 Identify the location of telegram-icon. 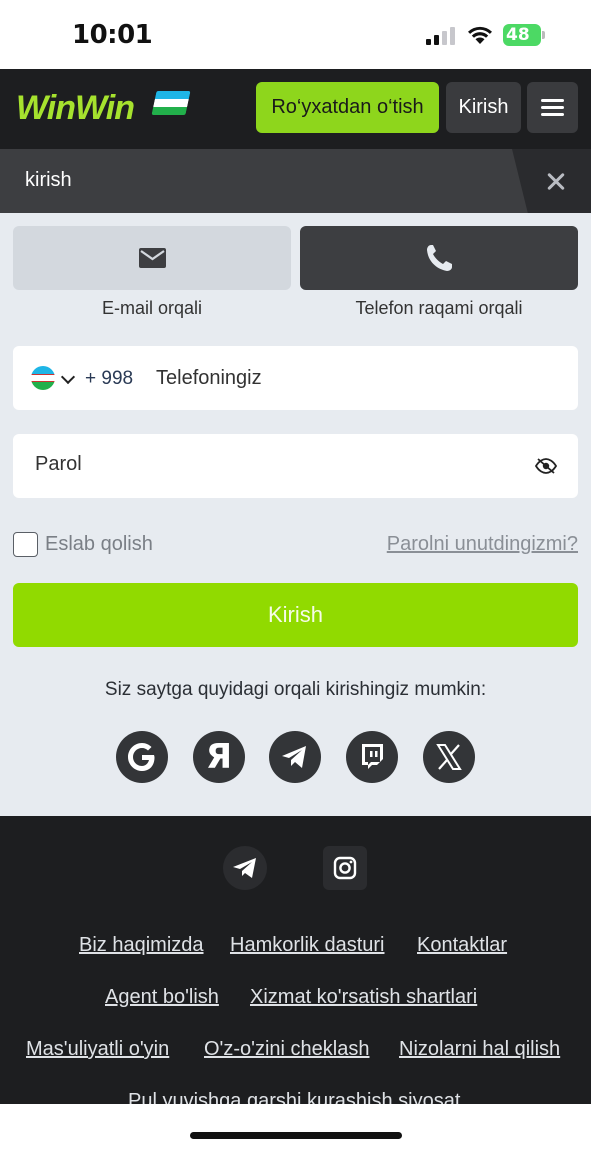
(295, 757).